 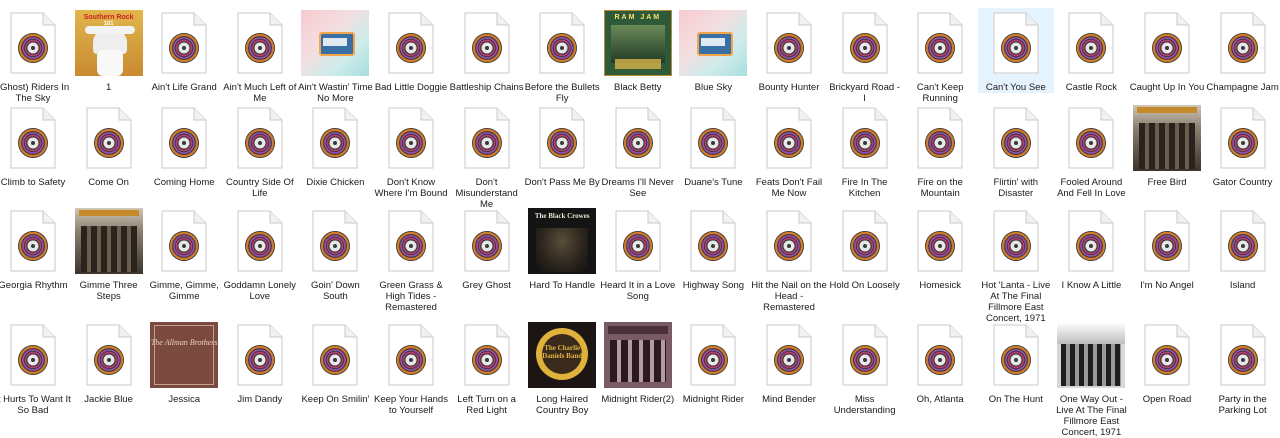 What do you see at coordinates (1242, 248) in the screenshot?
I see `file-item-island: Island` at bounding box center [1242, 248].